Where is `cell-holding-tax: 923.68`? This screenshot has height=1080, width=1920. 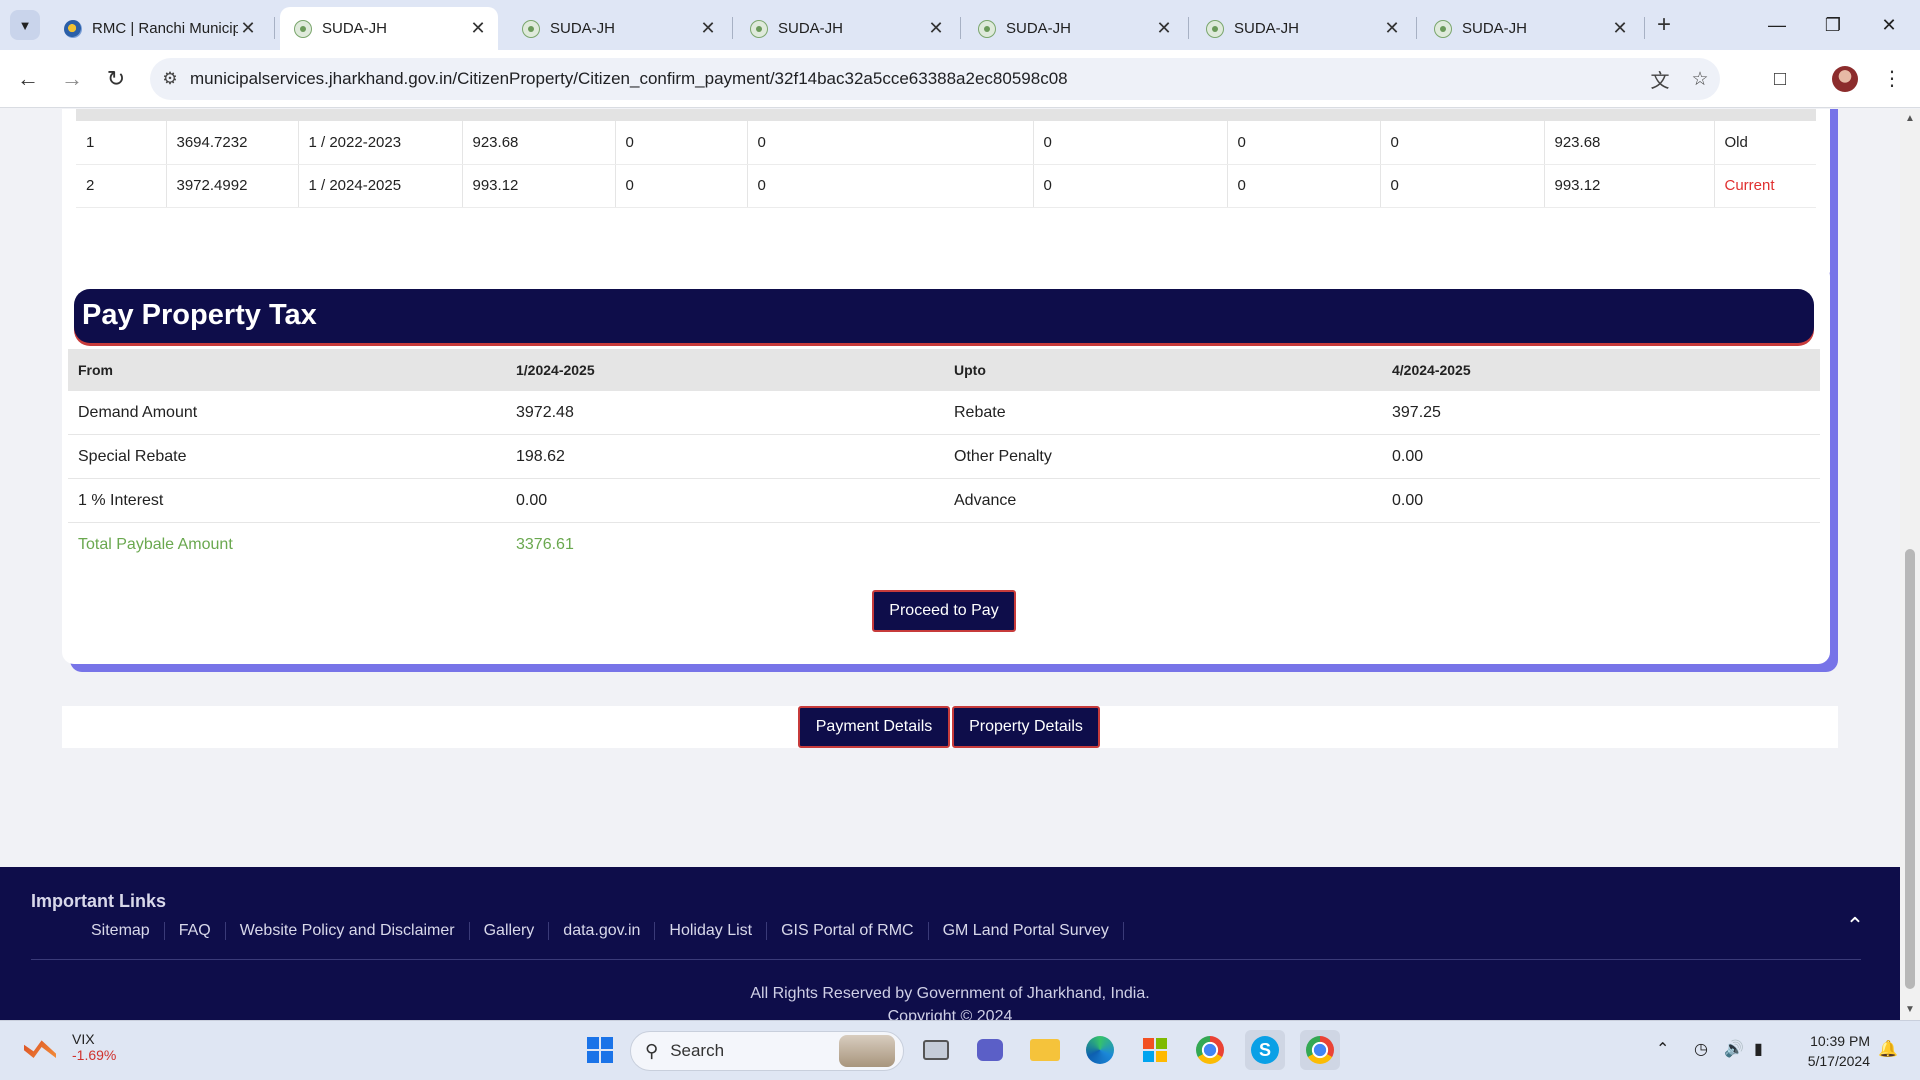 cell-holding-tax: 923.68 is located at coordinates (539, 143).